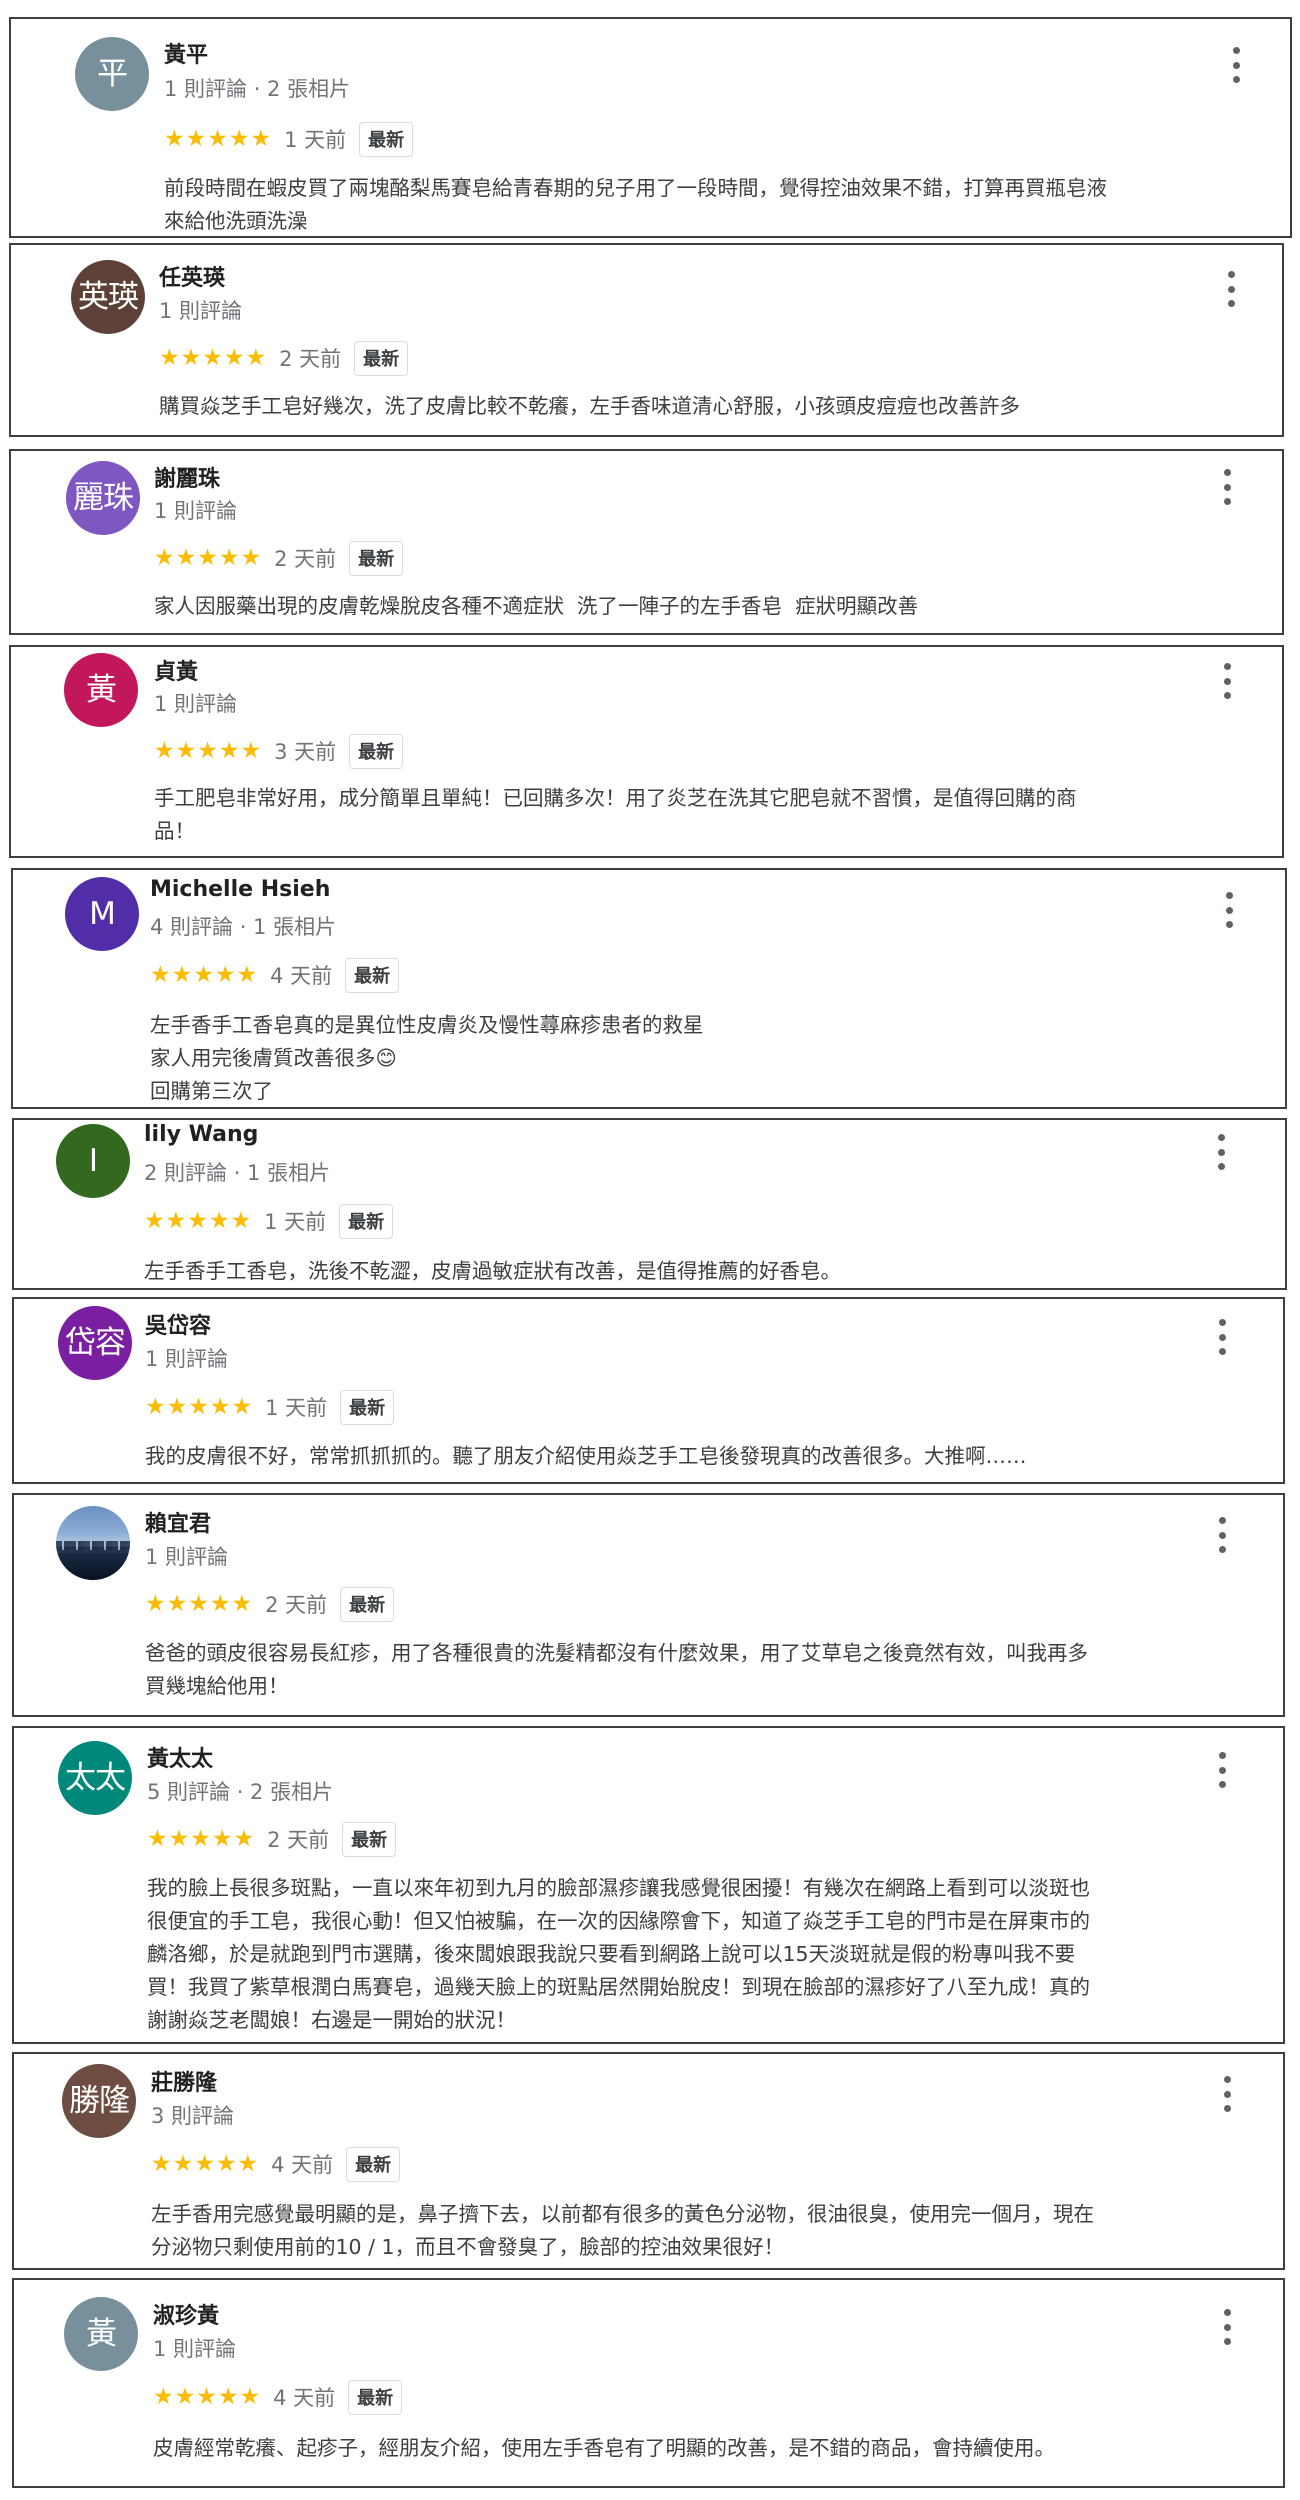 This screenshot has width=1300, height=2500. I want to click on author-name: lily Wang, so click(201, 1134).